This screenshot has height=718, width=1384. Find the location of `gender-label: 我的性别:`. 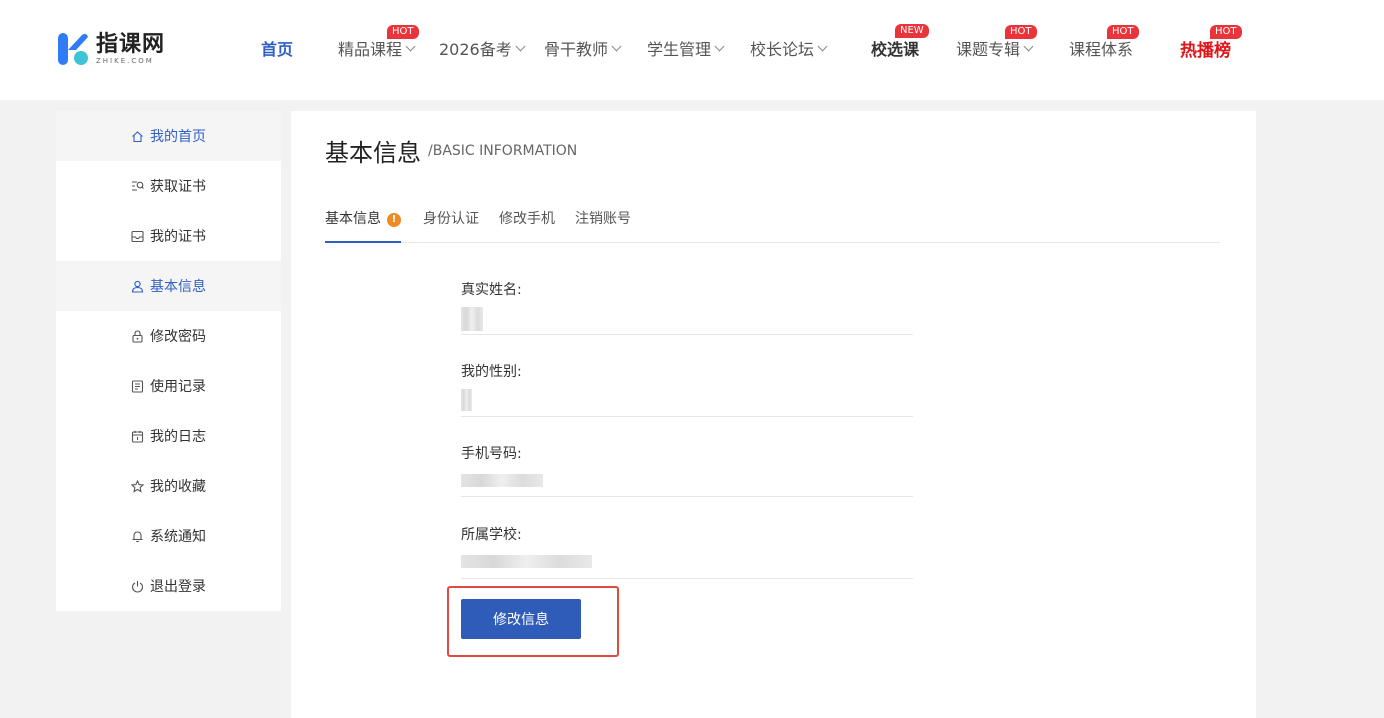

gender-label: 我的性别: is located at coordinates (491, 372).